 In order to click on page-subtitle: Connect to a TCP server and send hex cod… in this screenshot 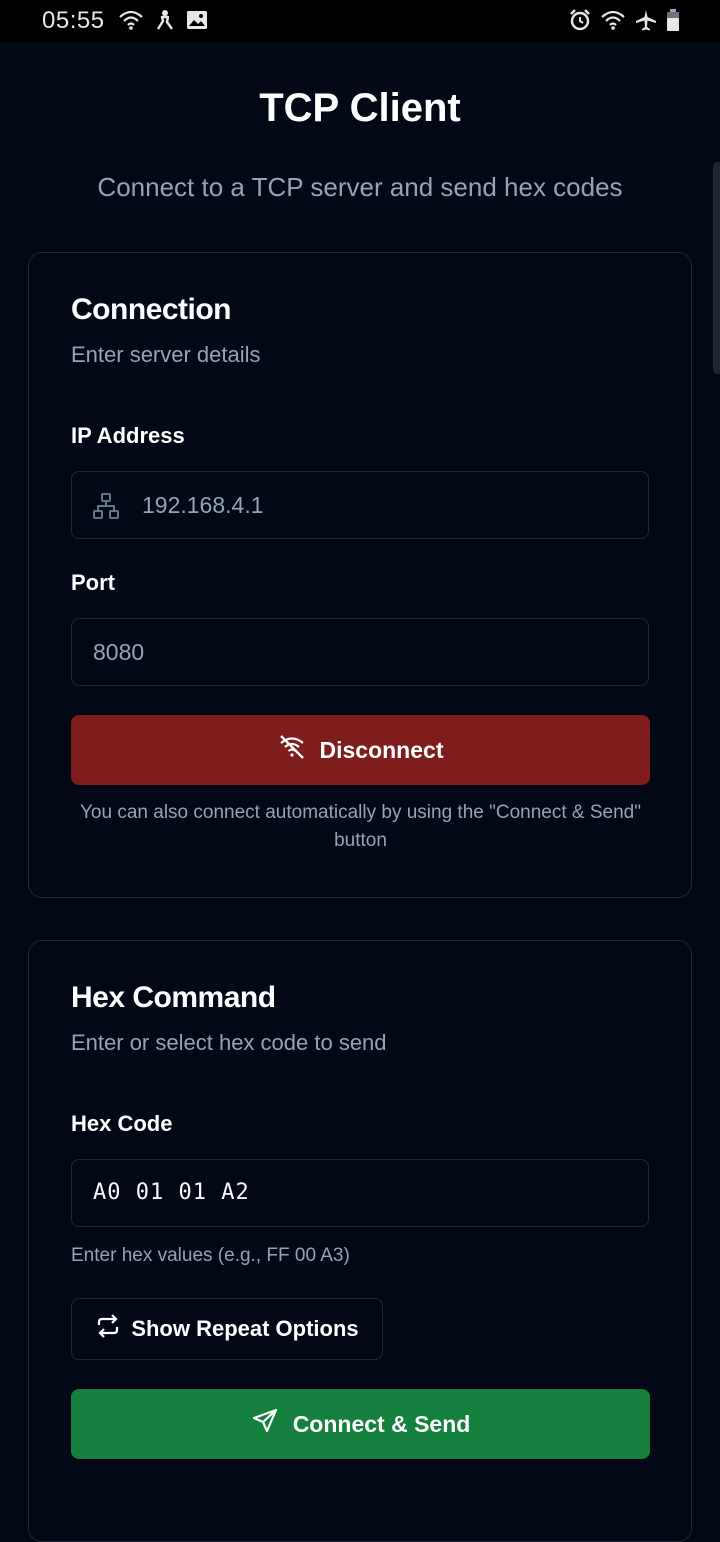, I will do `click(360, 187)`.